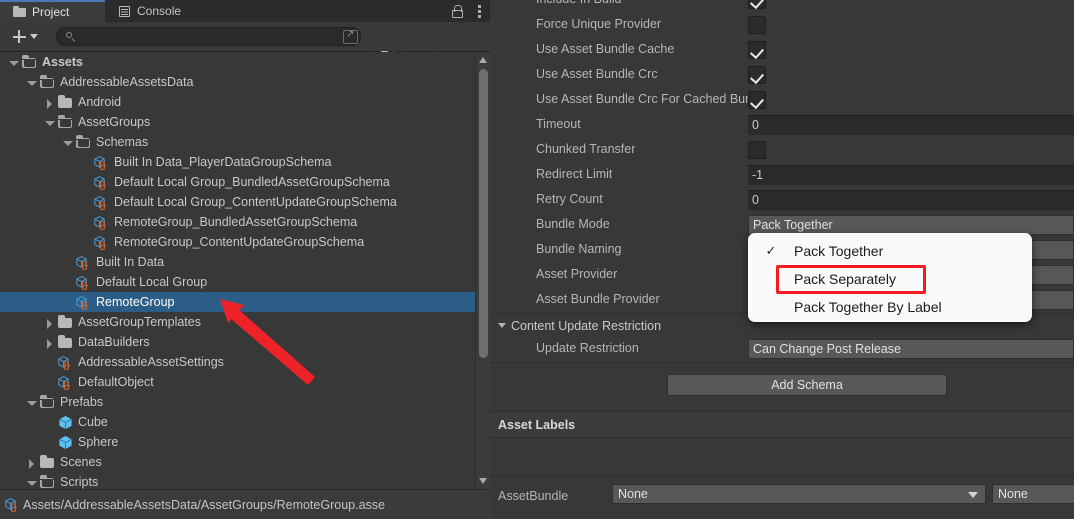  I want to click on tab-console-label: Console, so click(159, 11).